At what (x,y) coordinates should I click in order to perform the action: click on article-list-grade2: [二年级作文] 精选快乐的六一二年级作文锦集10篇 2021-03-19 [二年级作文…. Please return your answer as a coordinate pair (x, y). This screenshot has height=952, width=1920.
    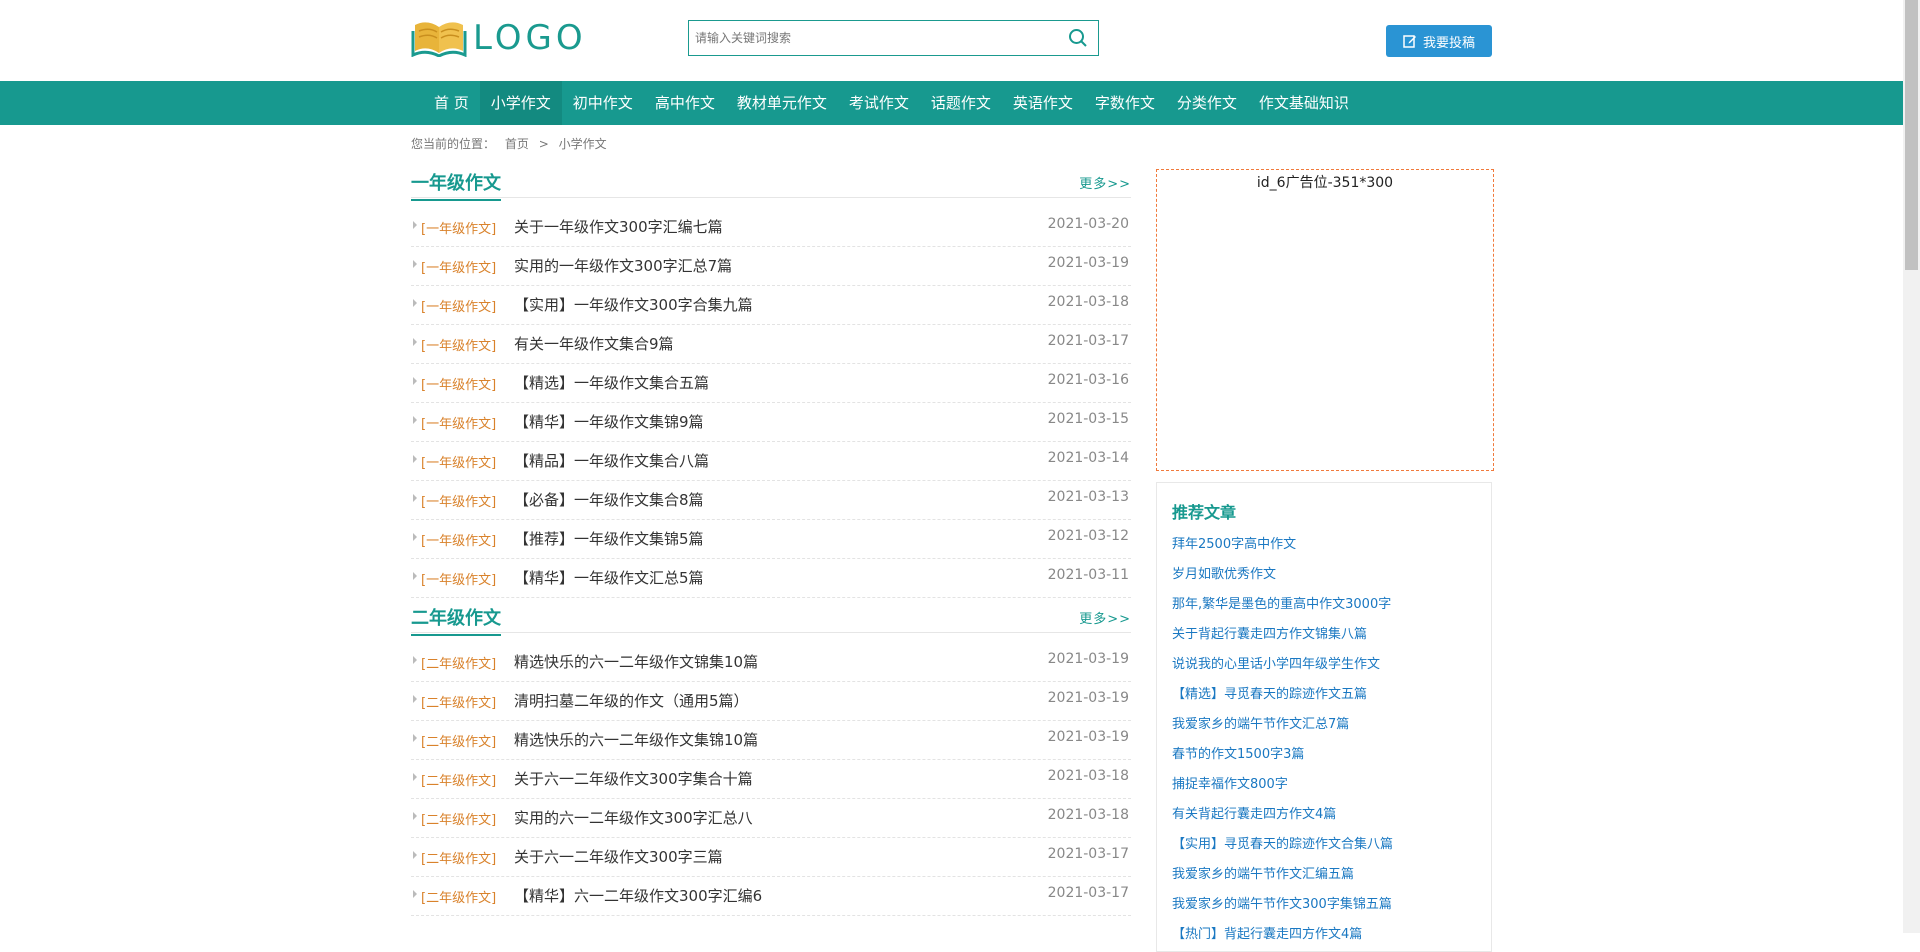
    Looking at the image, I should click on (771, 779).